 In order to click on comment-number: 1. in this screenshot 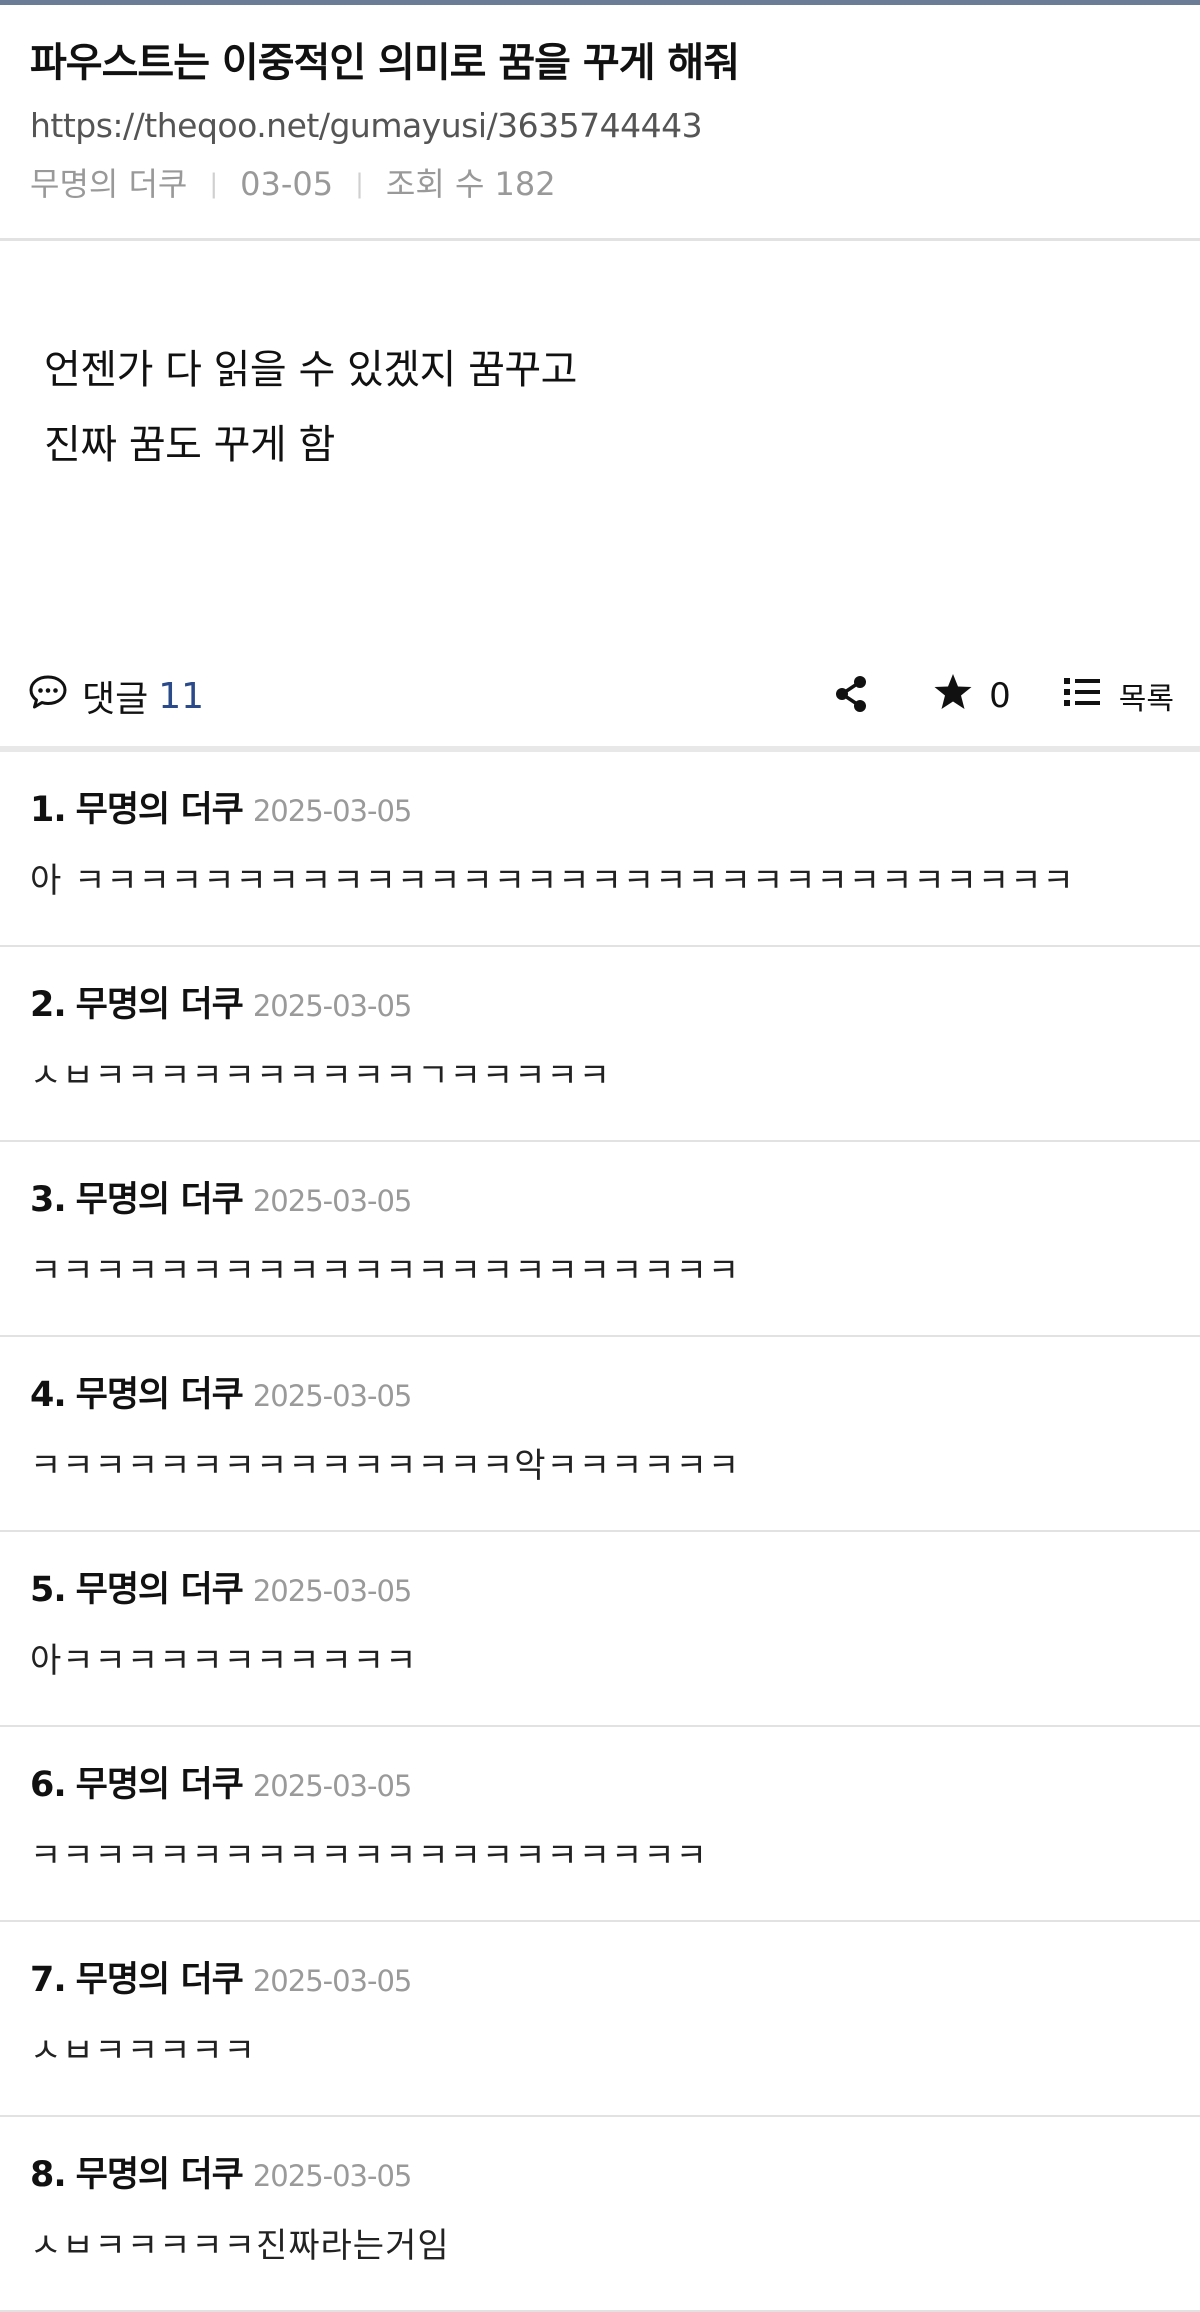, I will do `click(48, 810)`.